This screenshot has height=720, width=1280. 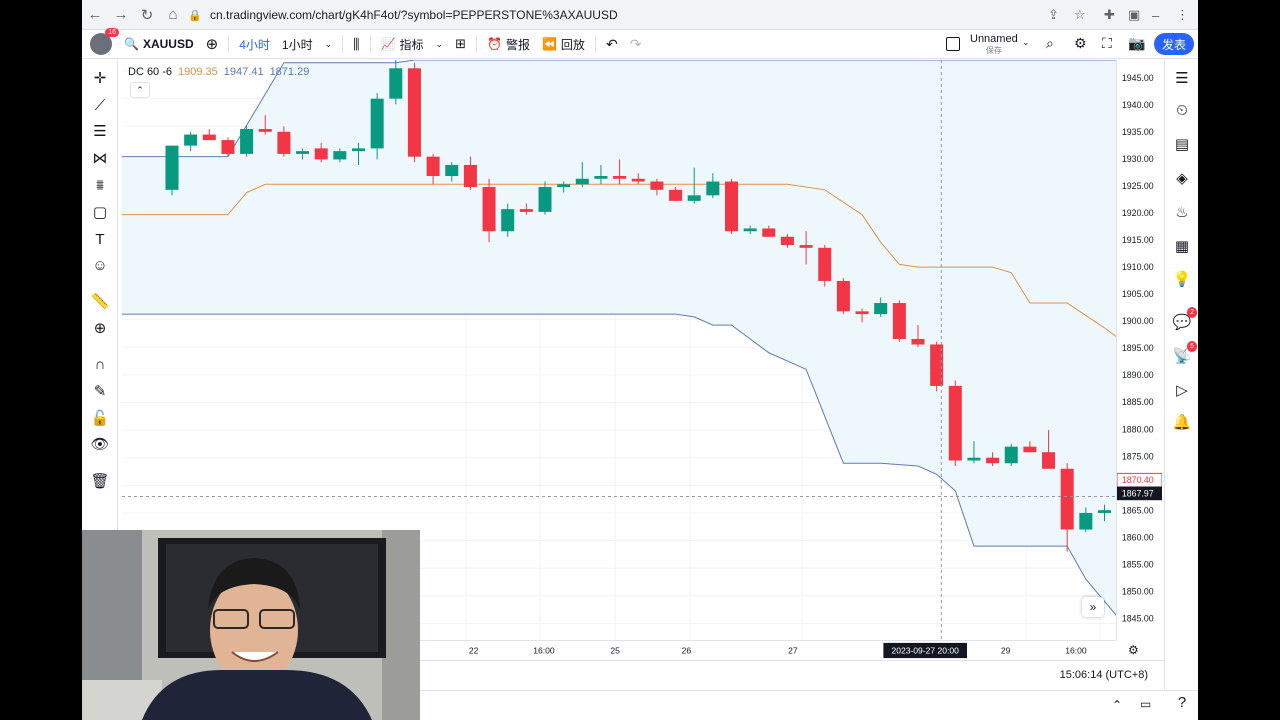 I want to click on lock-drawing-icon: ✎, so click(x=100, y=391).